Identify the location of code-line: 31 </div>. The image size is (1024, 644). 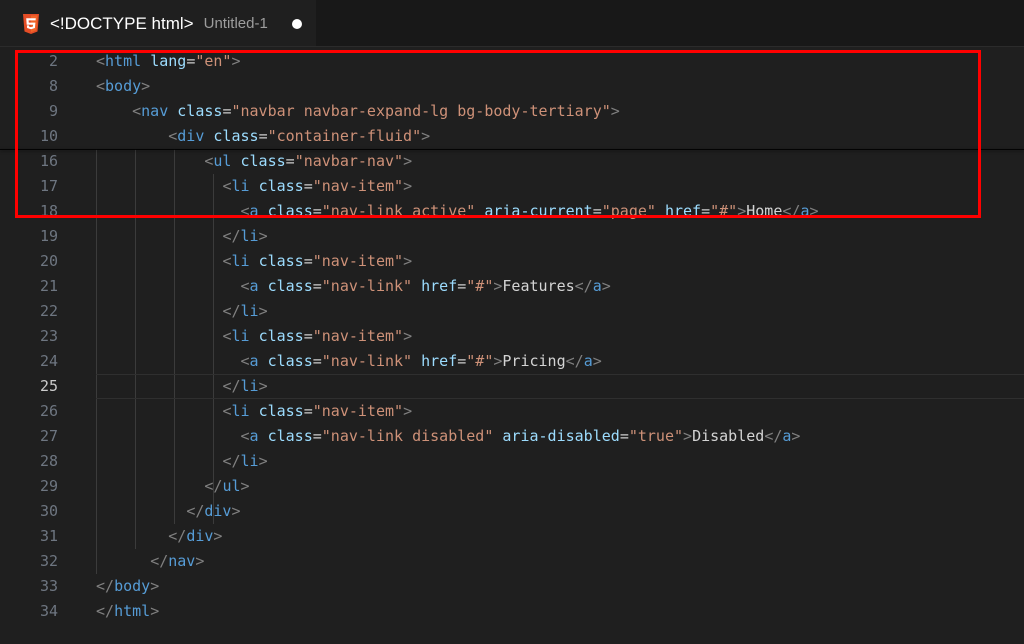
(512, 536).